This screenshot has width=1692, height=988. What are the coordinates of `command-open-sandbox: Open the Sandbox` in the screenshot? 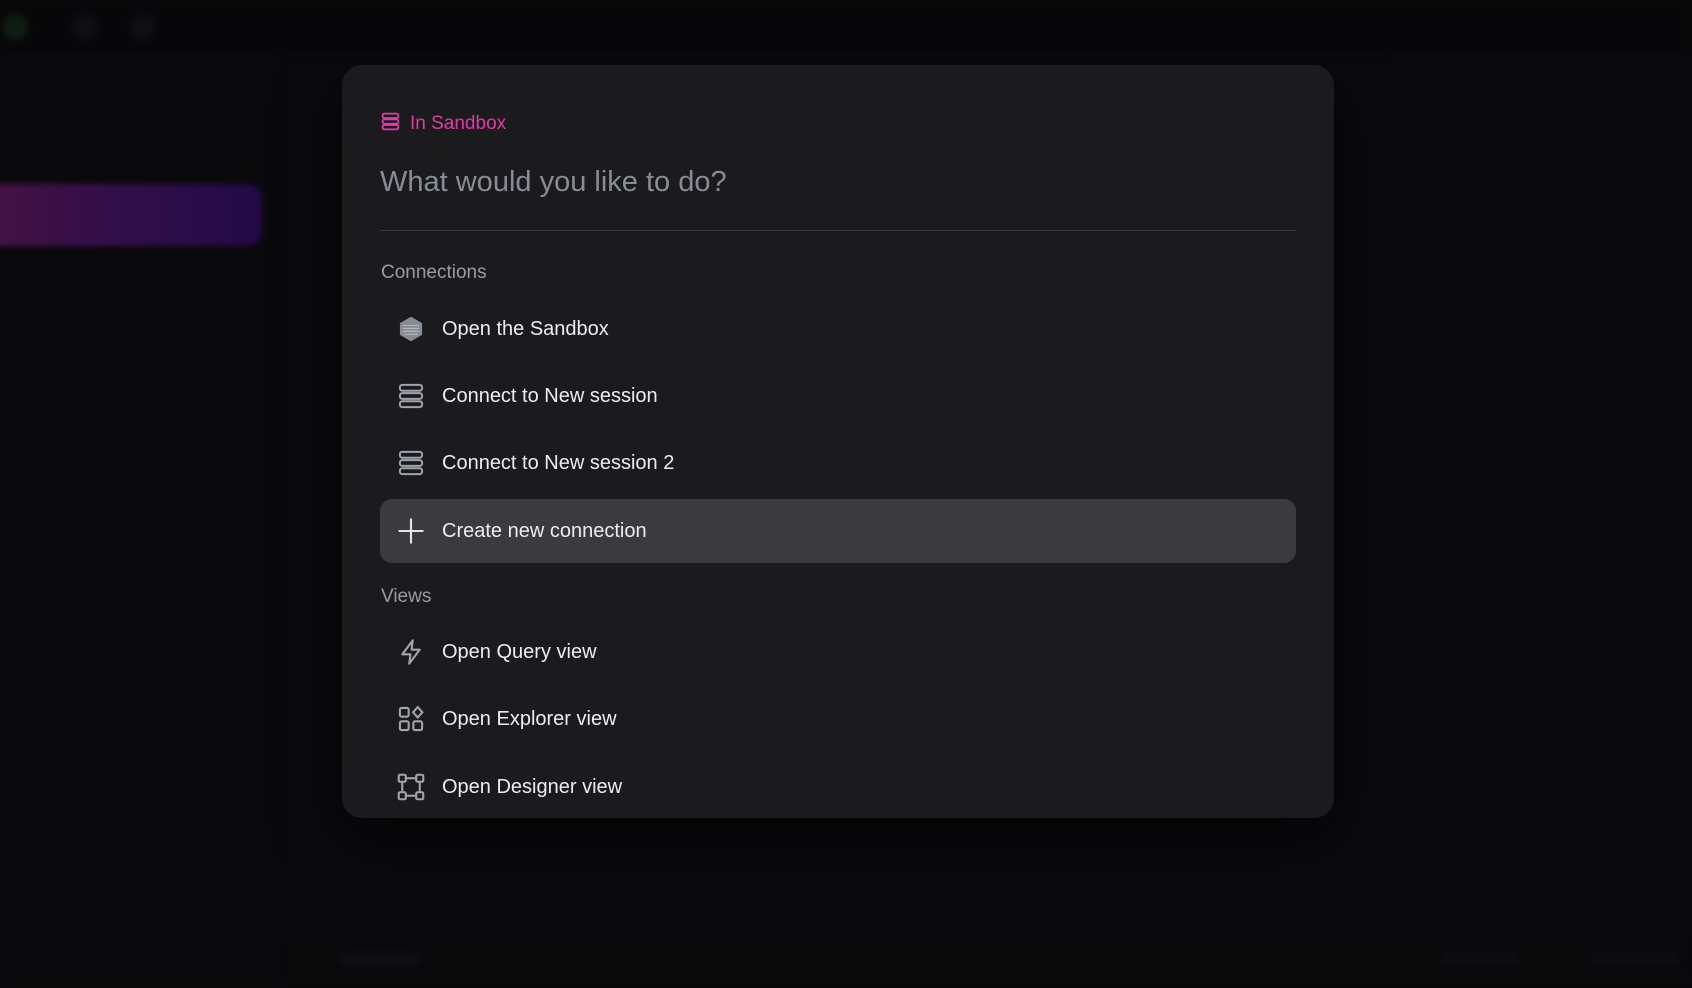 It's located at (838, 329).